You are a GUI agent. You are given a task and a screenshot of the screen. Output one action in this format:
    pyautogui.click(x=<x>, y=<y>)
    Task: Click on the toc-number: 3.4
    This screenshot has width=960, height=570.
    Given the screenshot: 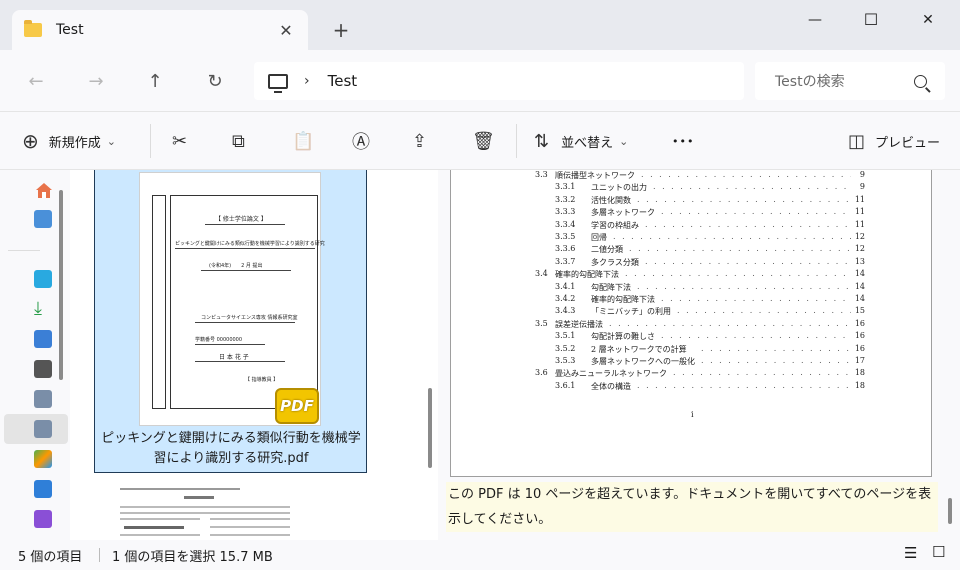 What is the action you would take?
    pyautogui.click(x=541, y=274)
    